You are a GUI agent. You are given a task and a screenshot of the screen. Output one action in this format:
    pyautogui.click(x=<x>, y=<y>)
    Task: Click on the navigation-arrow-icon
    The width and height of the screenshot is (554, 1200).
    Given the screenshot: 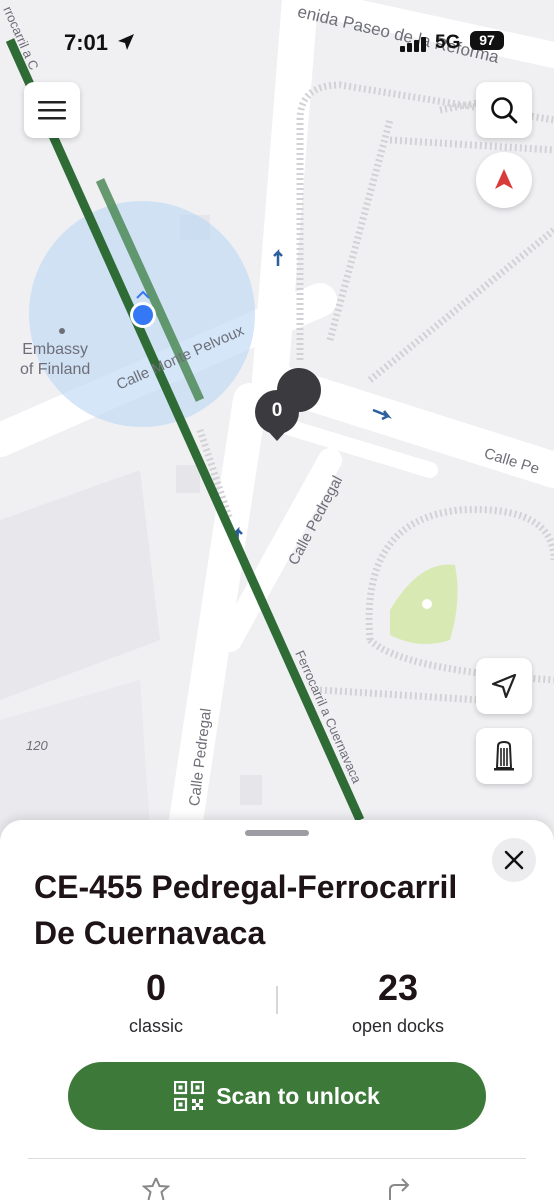 What is the action you would take?
    pyautogui.click(x=504, y=686)
    